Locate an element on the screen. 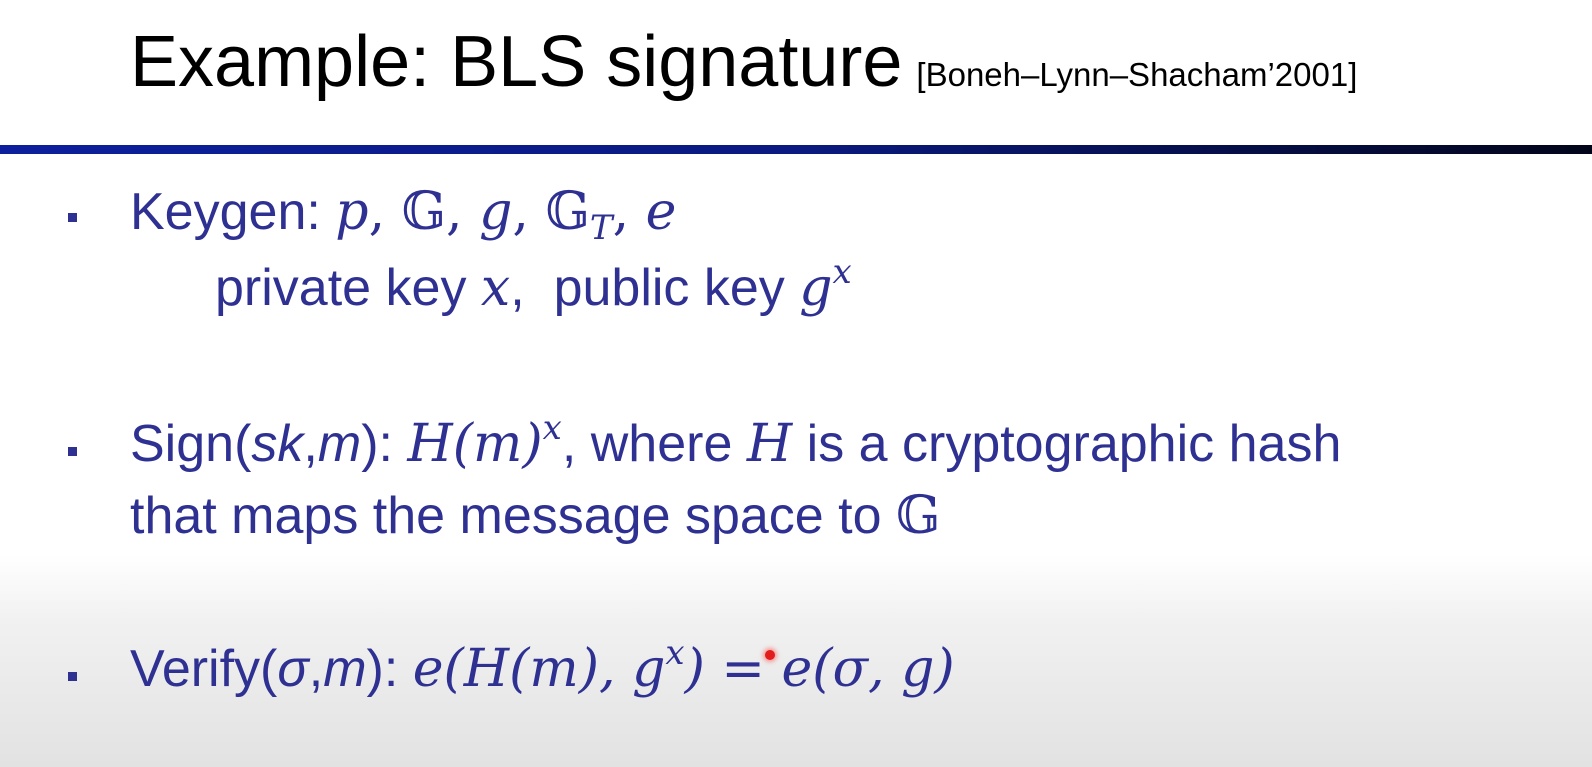 The width and height of the screenshot is (1592, 767). keygen-e: e is located at coordinates (661, 212).